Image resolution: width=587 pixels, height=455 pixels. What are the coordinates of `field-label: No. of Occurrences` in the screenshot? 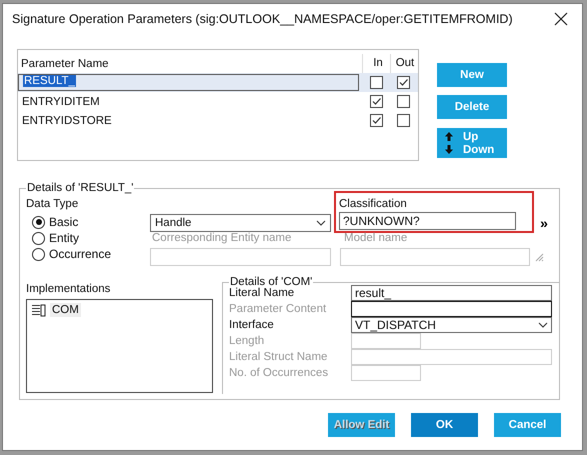 It's located at (279, 373).